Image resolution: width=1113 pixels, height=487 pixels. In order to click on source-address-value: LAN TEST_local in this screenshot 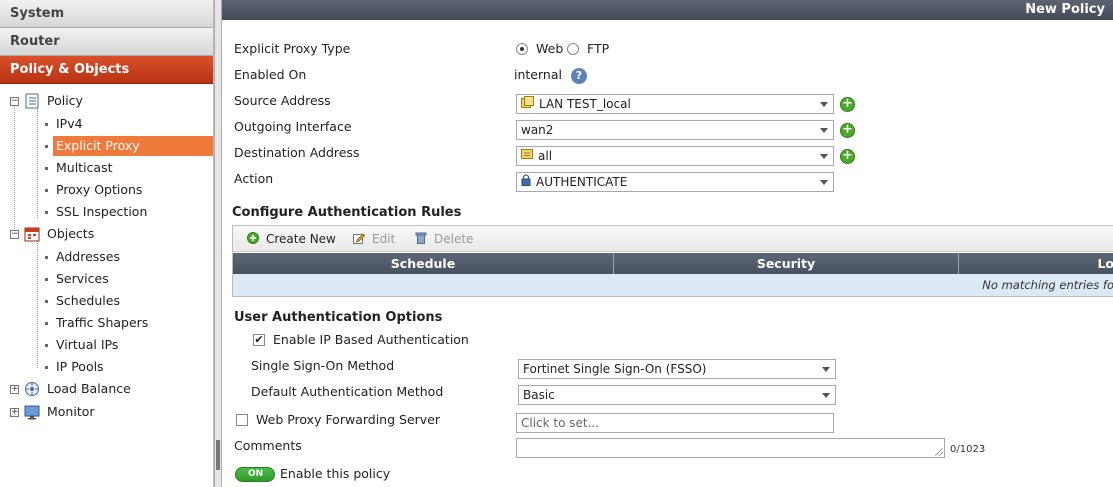, I will do `click(585, 104)`.